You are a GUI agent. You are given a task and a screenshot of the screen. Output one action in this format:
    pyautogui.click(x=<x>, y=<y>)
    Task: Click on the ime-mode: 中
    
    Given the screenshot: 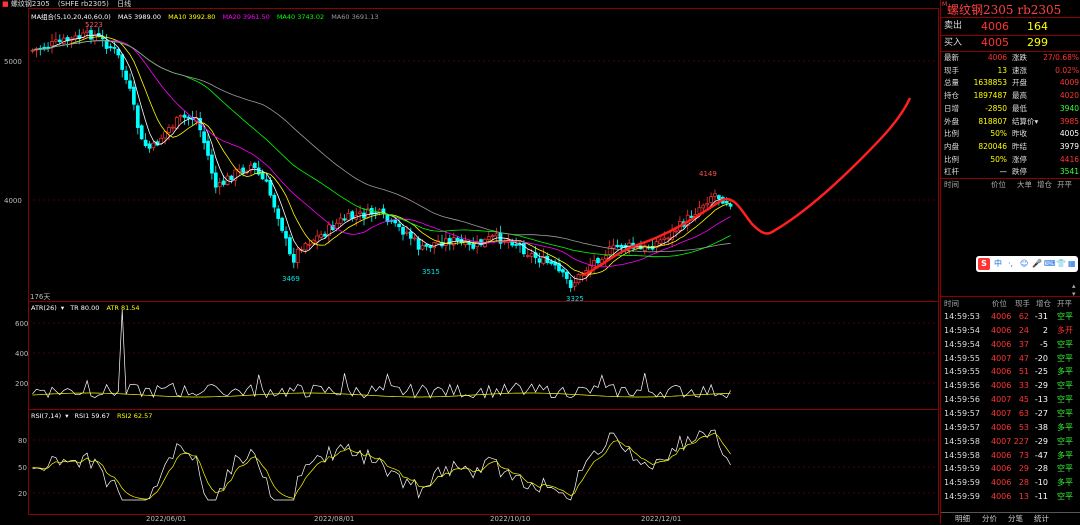 What is the action you would take?
    pyautogui.click(x=998, y=264)
    